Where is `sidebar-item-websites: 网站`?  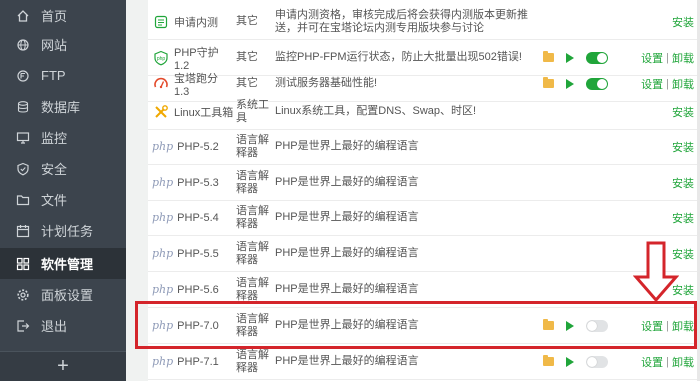
sidebar-item-websites: 网站 is located at coordinates (63, 44).